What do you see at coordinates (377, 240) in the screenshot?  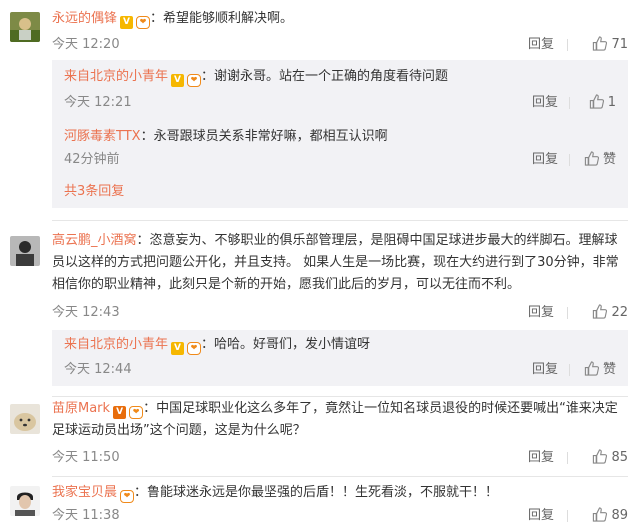 I see `comment-text: ：恣意妄为、不够职业的俱乐部管理层，是阻碍中国足球进步最大的绊脚石。理解球` at bounding box center [377, 240].